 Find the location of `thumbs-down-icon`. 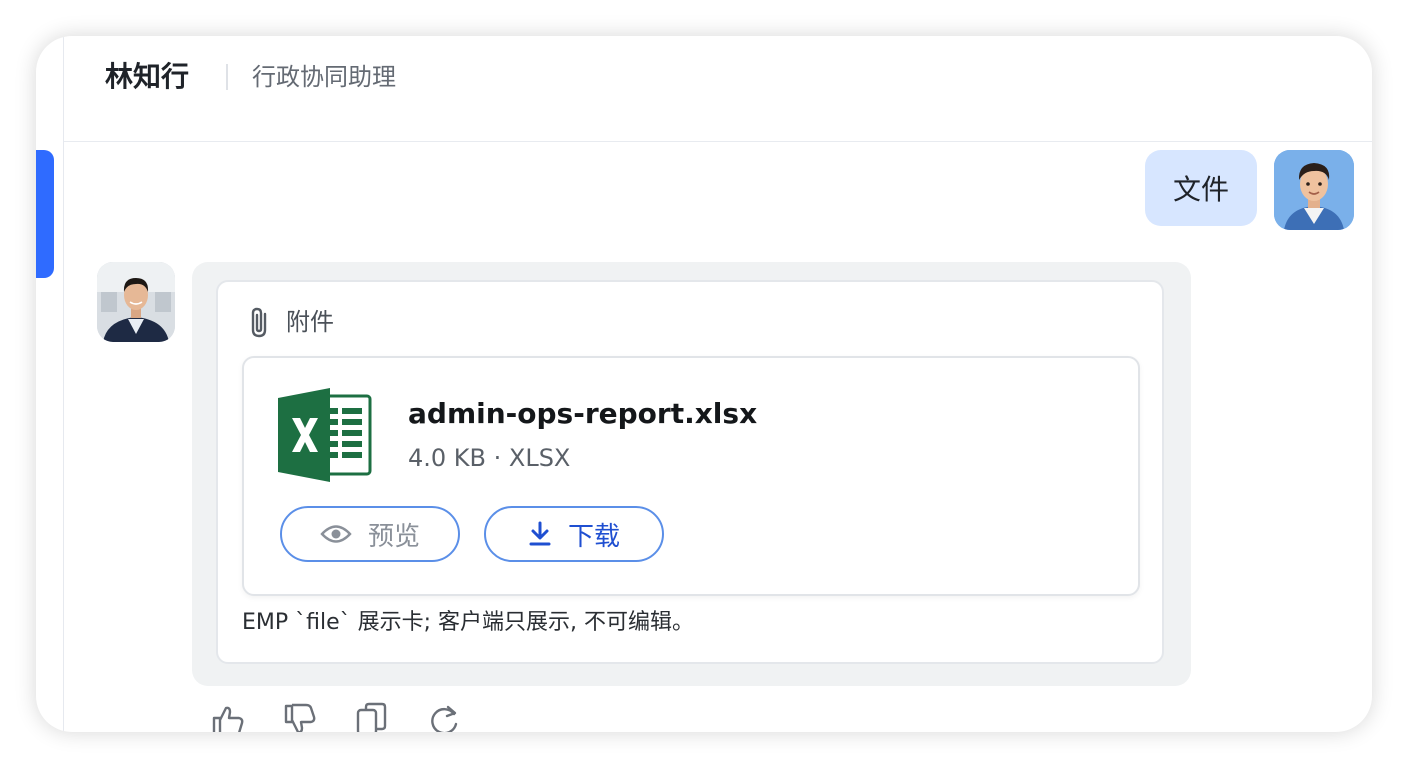

thumbs-down-icon is located at coordinates (300, 717).